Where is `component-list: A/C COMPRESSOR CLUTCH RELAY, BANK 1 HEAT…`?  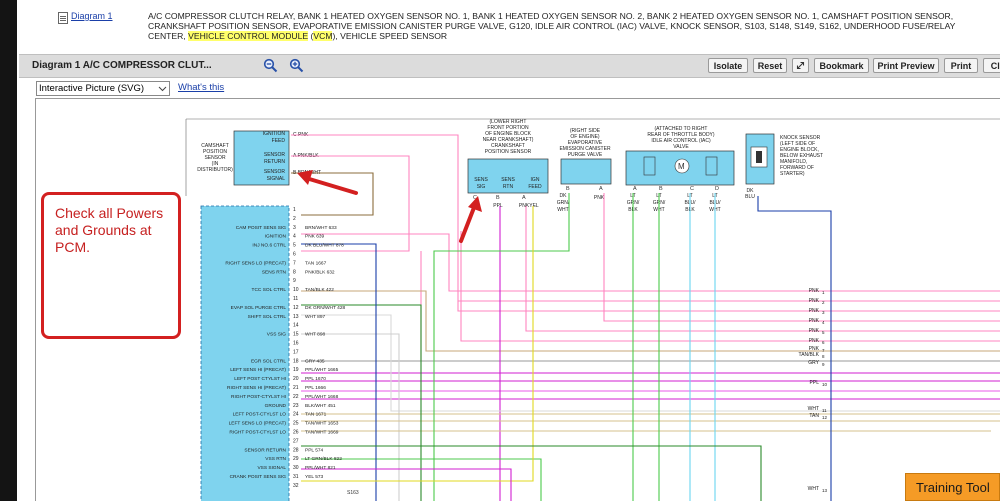 component-list: A/C COMPRESSOR CLUTCH RELAY, BANK 1 HEAT… is located at coordinates (553, 26).